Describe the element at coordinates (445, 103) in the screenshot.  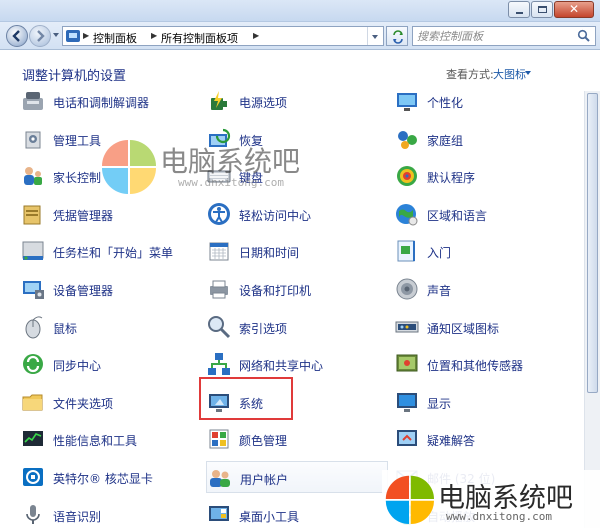
I see `control-panel-item-label: 个性化` at that location.